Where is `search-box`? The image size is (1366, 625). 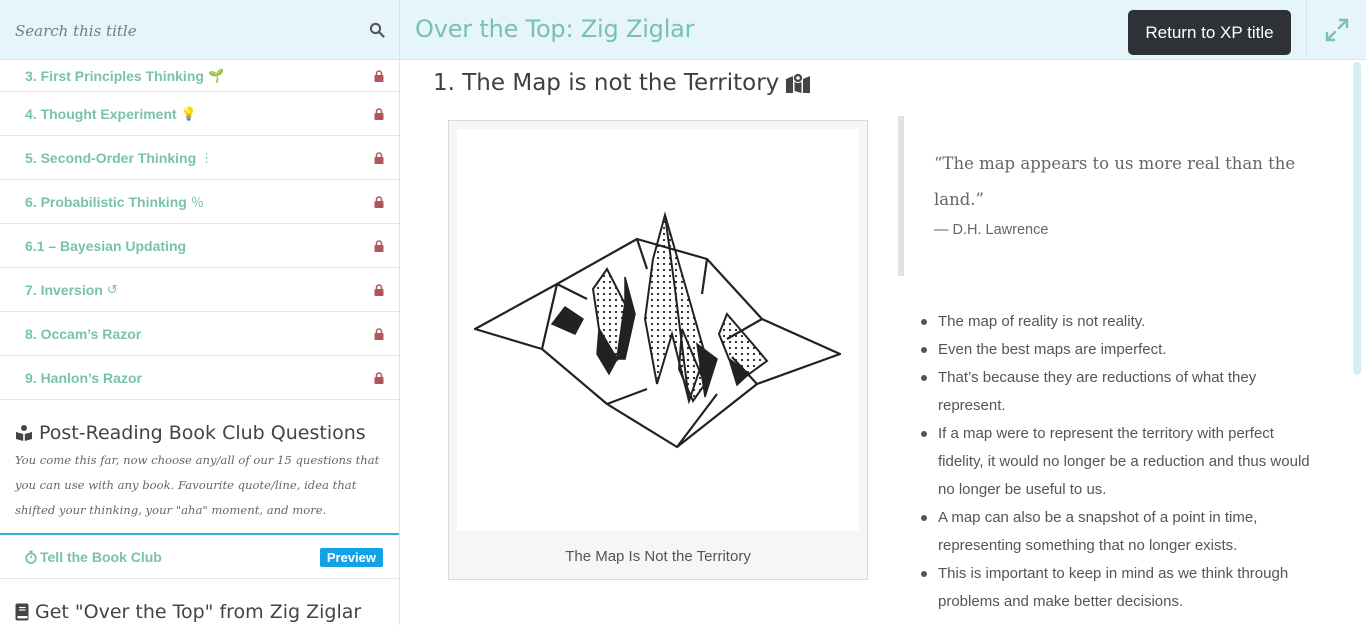
search-box is located at coordinates (200, 30).